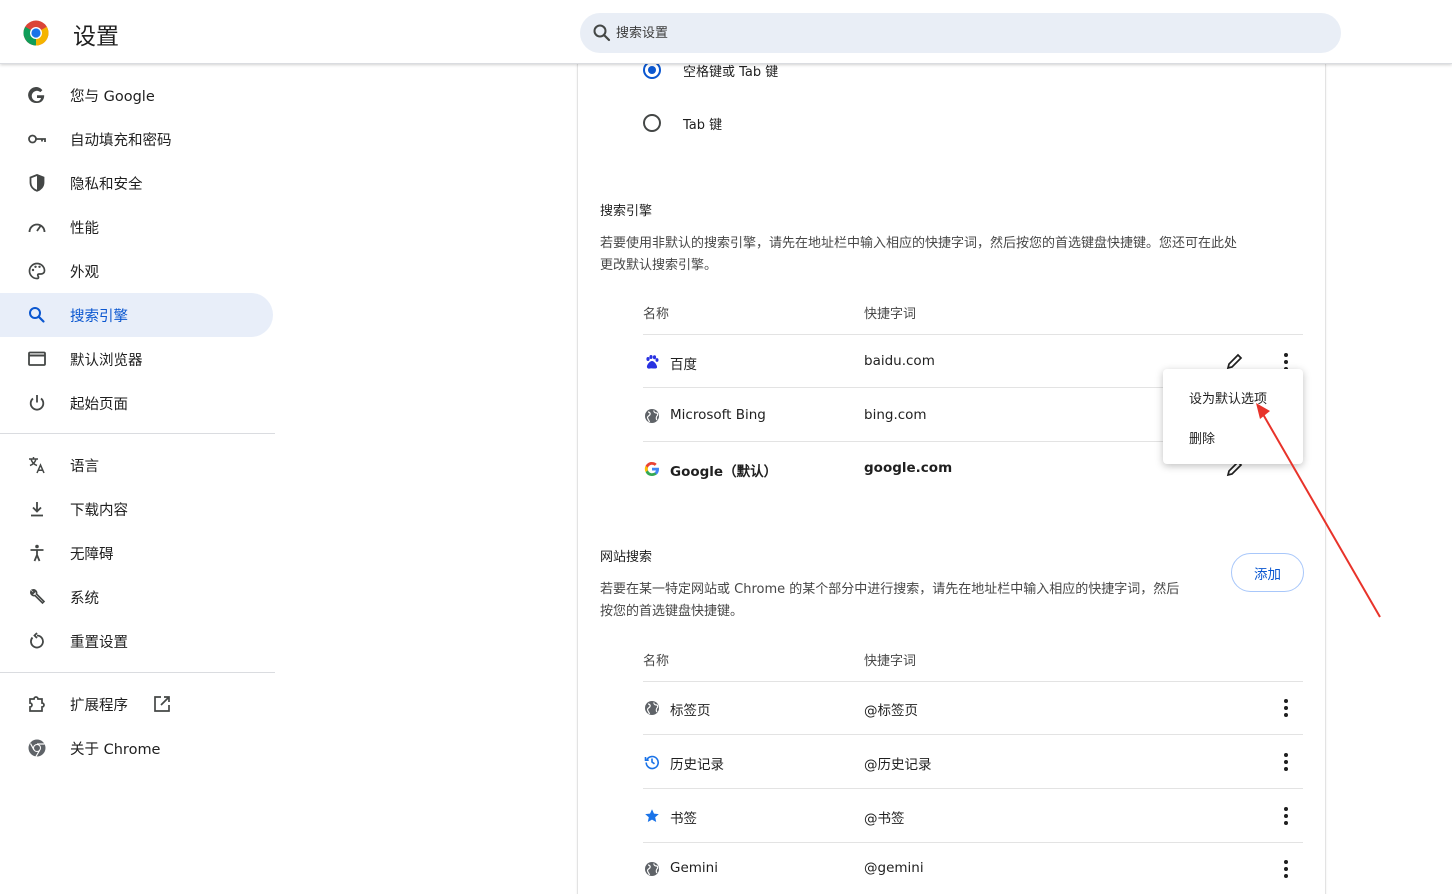  What do you see at coordinates (724, 472) in the screenshot?
I see `search-engine-name: Google（默认）` at bounding box center [724, 472].